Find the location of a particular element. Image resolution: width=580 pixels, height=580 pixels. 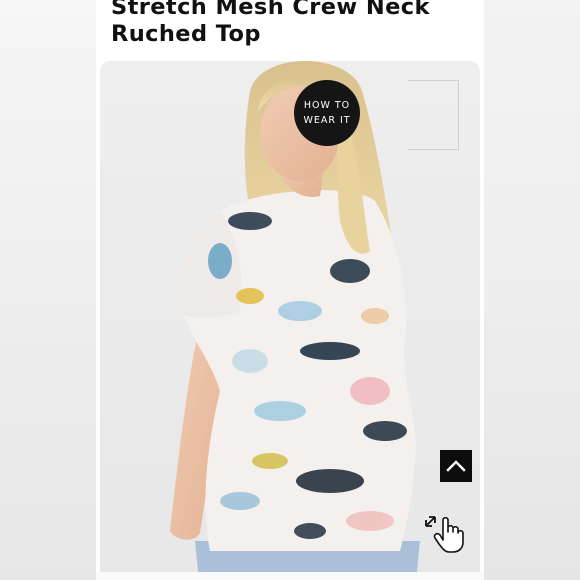

how-to-line-2: WEAR IT is located at coordinates (327, 120).